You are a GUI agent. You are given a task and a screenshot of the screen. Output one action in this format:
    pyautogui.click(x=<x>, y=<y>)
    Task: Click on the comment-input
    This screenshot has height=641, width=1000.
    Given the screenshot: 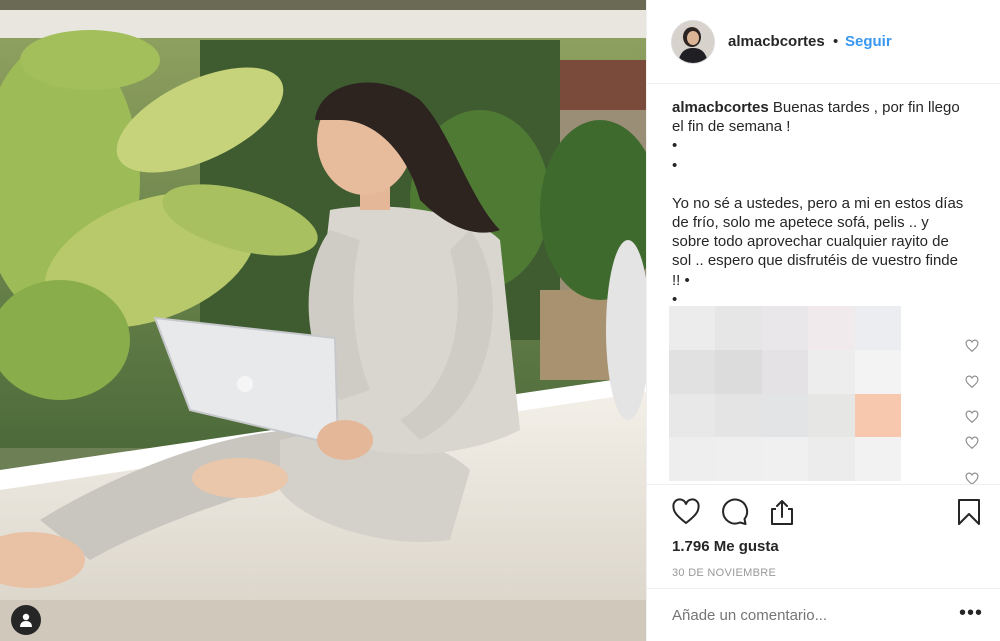 What is the action you would take?
    pyautogui.click(x=802, y=615)
    